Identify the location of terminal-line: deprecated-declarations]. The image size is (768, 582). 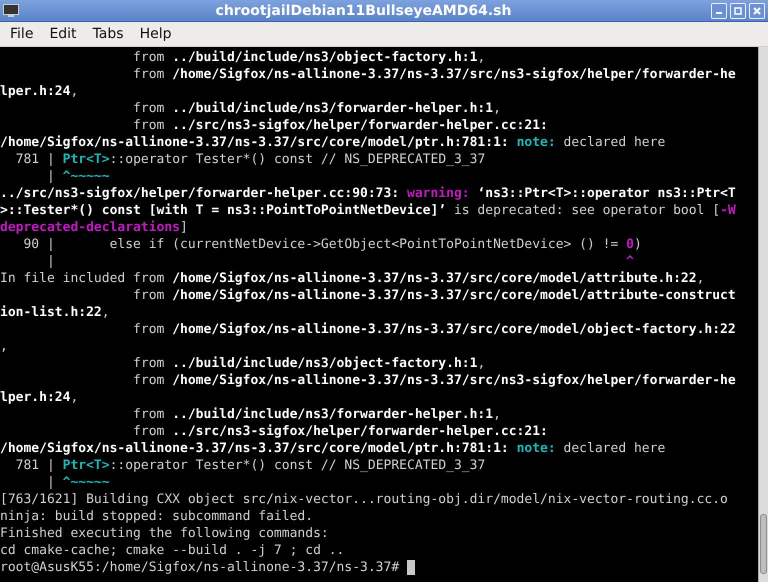
(94, 227).